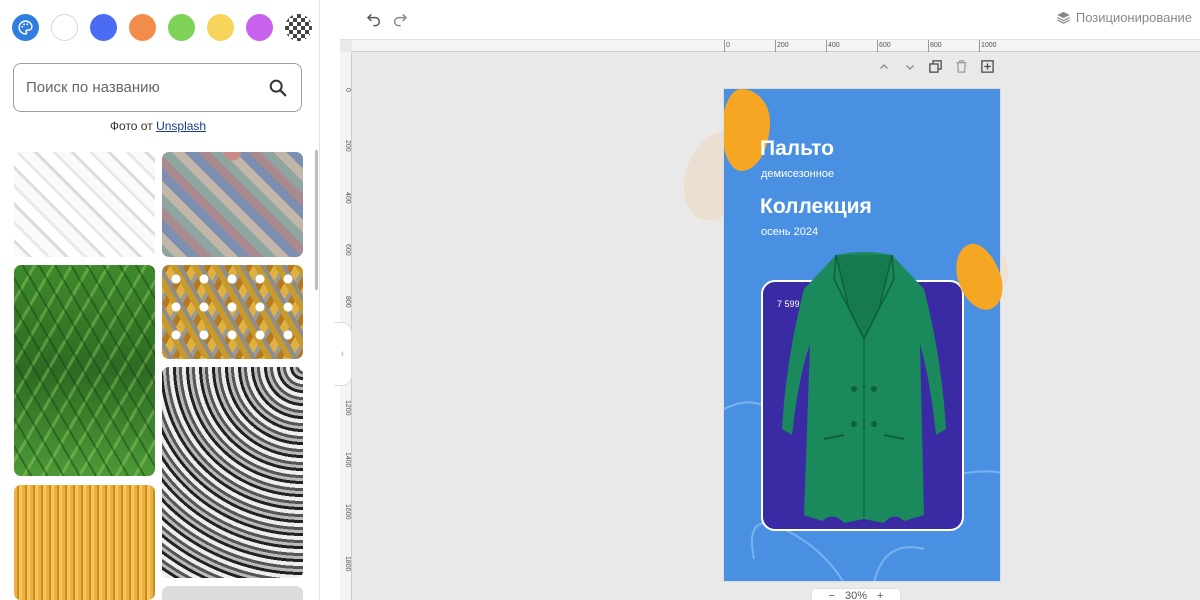 The image size is (1200, 600). I want to click on design-collection-subtitle: осень 2024, so click(789, 232).